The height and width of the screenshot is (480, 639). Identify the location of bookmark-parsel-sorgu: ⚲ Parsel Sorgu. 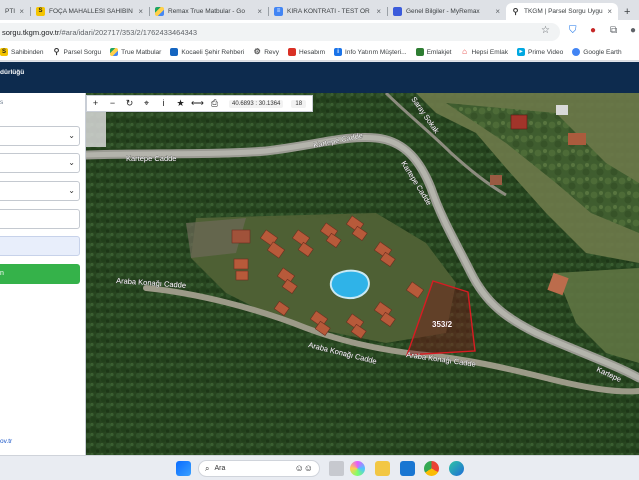
(77, 52).